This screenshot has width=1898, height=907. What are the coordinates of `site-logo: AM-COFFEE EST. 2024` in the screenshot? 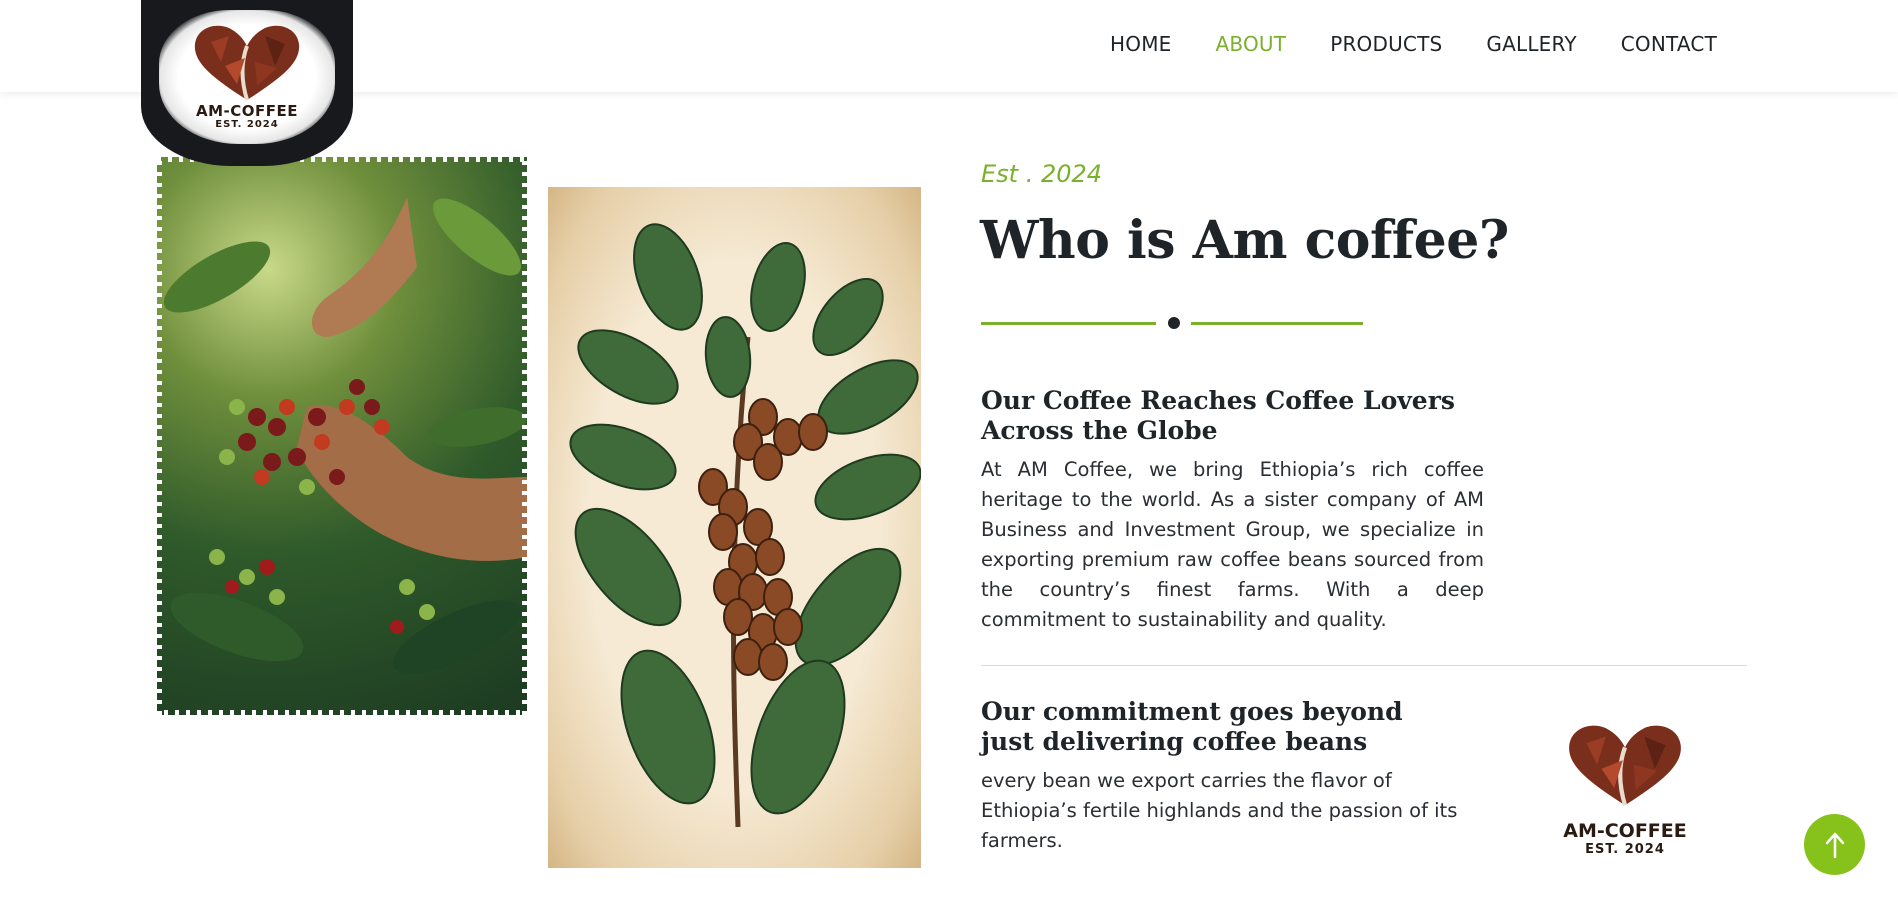 It's located at (247, 83).